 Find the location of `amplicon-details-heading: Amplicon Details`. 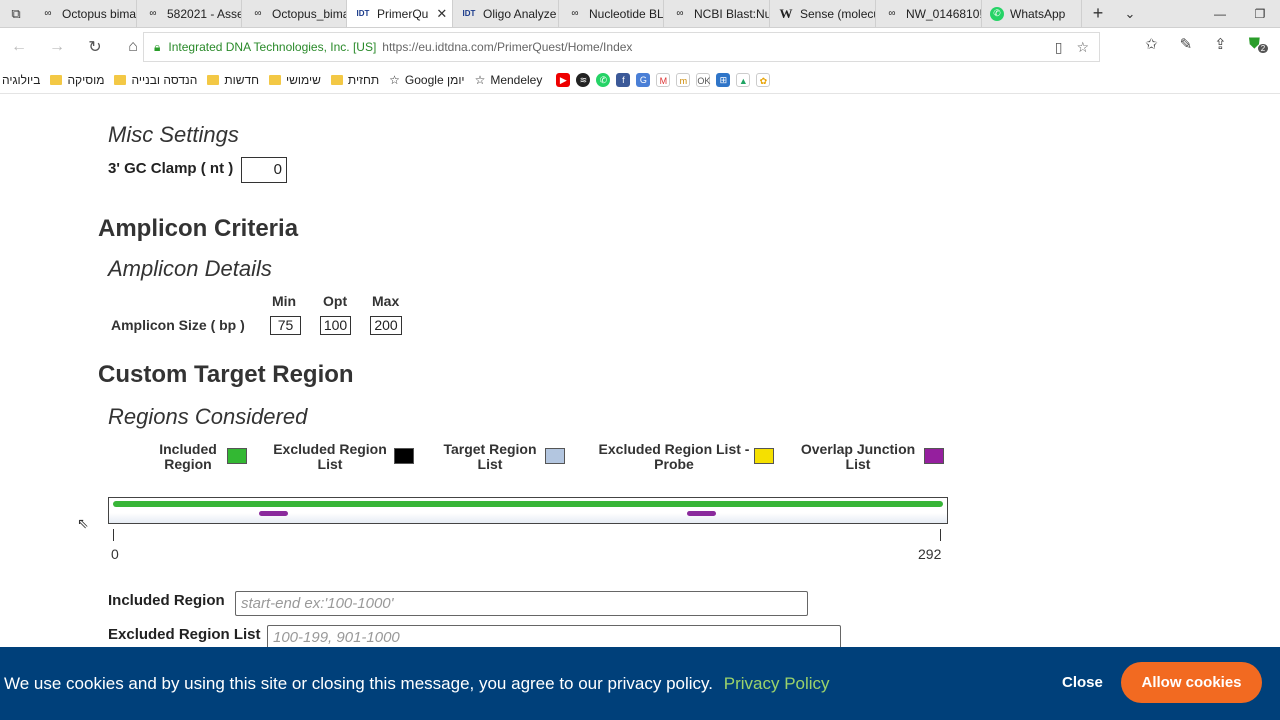

amplicon-details-heading: Amplicon Details is located at coordinates (190, 268).